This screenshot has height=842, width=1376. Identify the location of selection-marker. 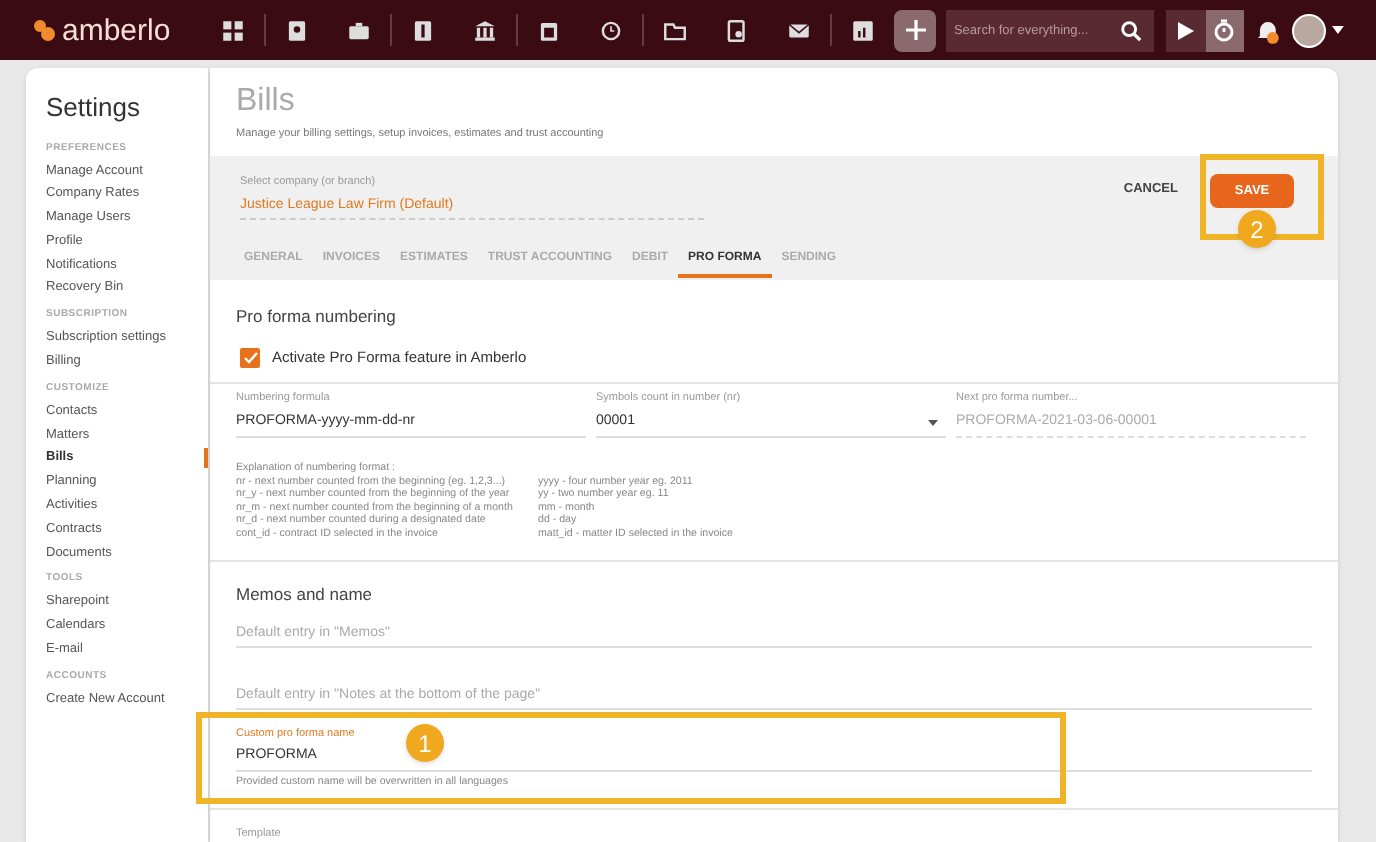
(206, 458).